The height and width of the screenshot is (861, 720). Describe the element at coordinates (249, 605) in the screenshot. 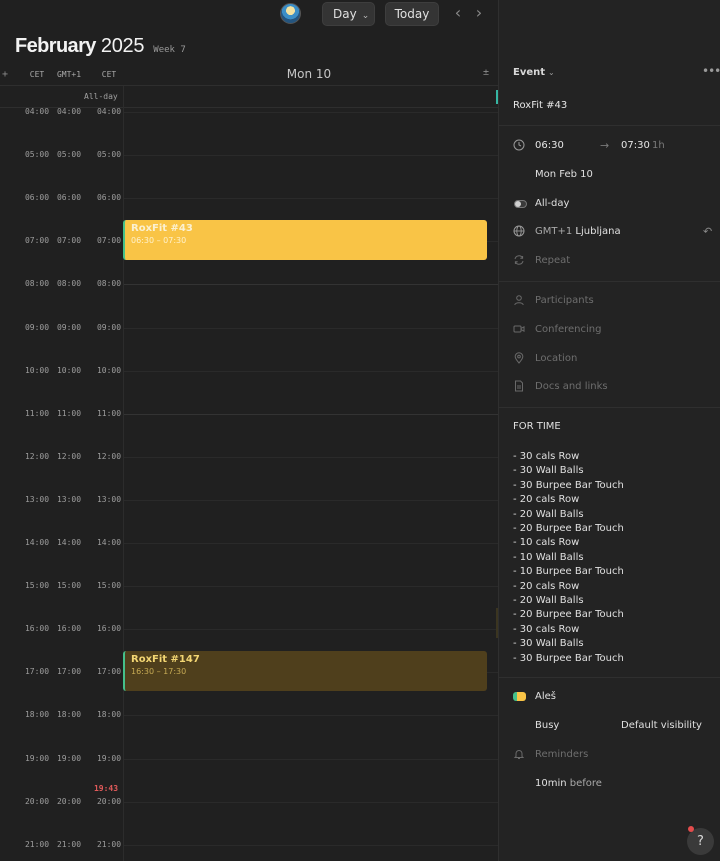

I see `hour-row: 15:00 15:00 15:00` at that location.